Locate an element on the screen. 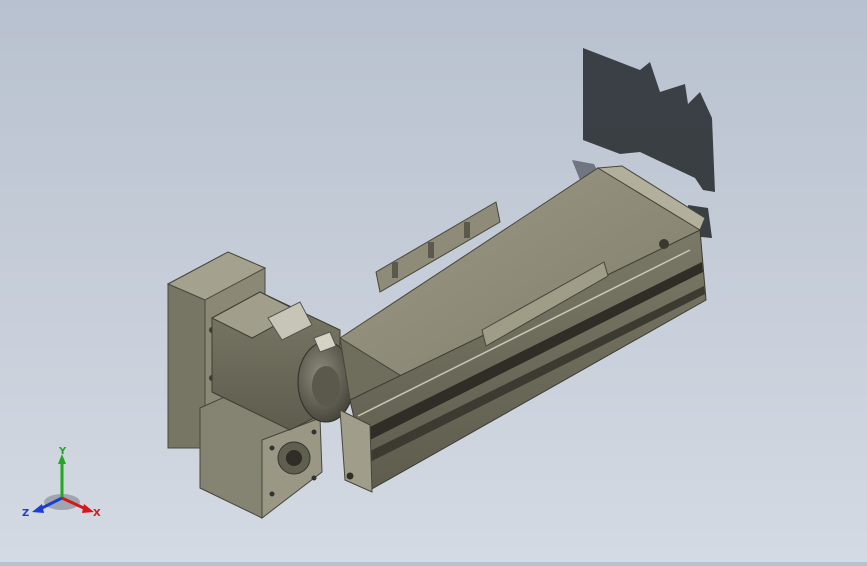  x-axis-label: X is located at coordinates (97, 513).